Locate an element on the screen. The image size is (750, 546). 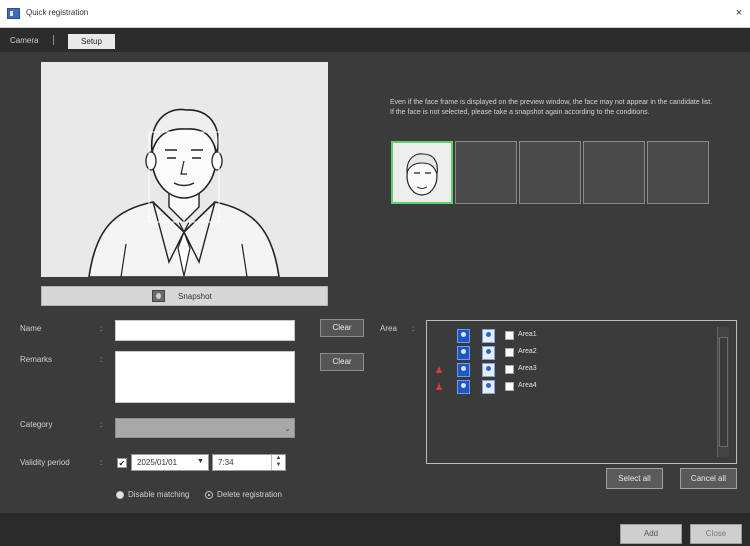
area-scrollbar is located at coordinates (723, 392).